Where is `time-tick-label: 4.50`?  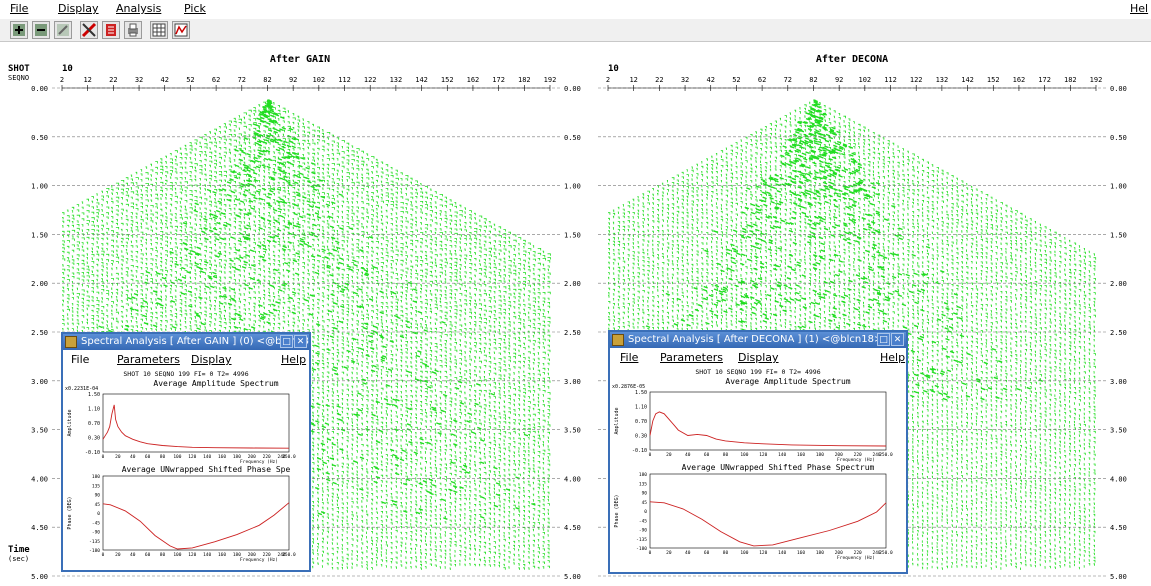
time-tick-label: 4.50 is located at coordinates (572, 528).